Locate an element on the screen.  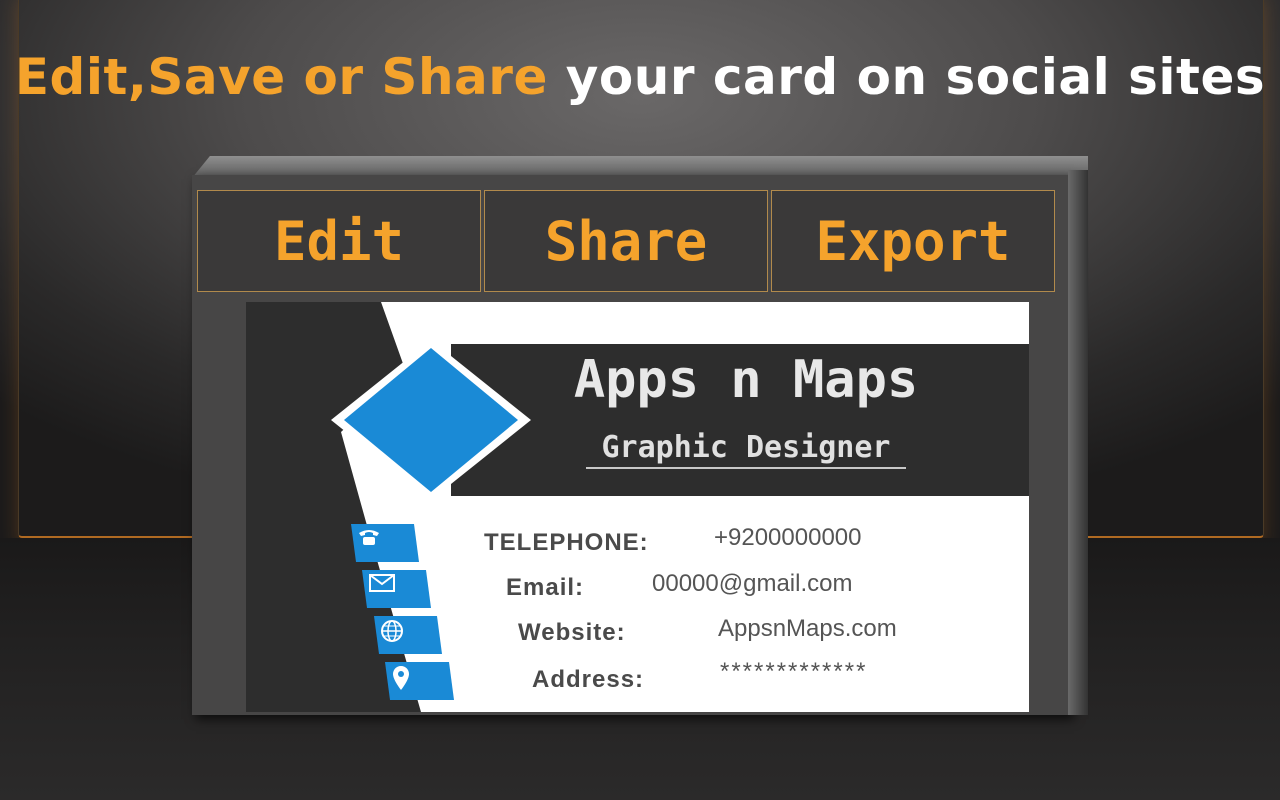
address-label: Address: is located at coordinates (588, 679).